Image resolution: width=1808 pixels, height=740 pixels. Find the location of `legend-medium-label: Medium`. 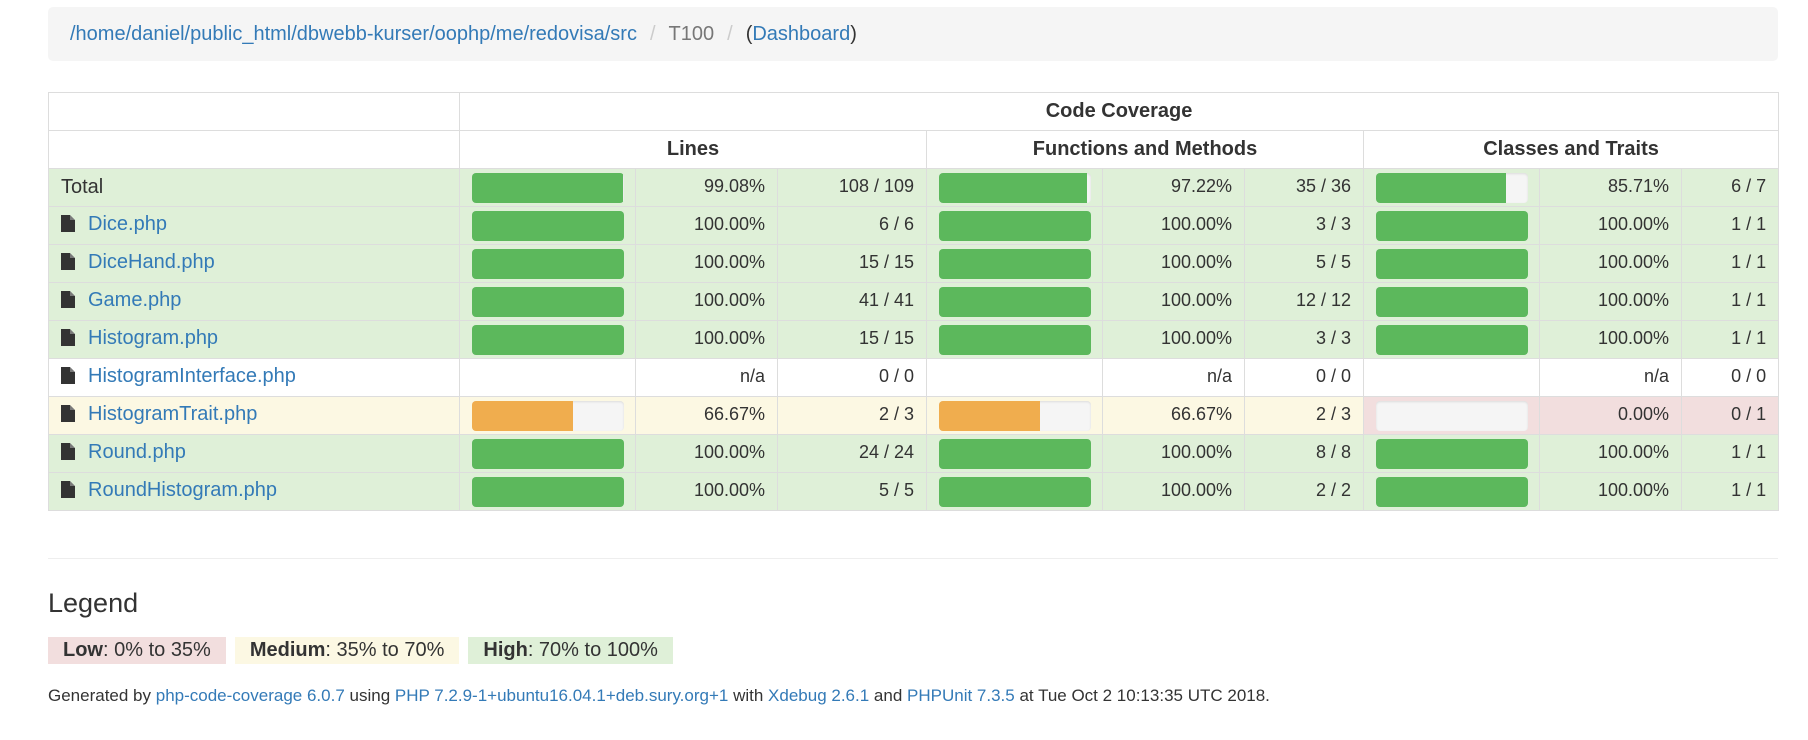

legend-medium-label: Medium is located at coordinates (287, 650).